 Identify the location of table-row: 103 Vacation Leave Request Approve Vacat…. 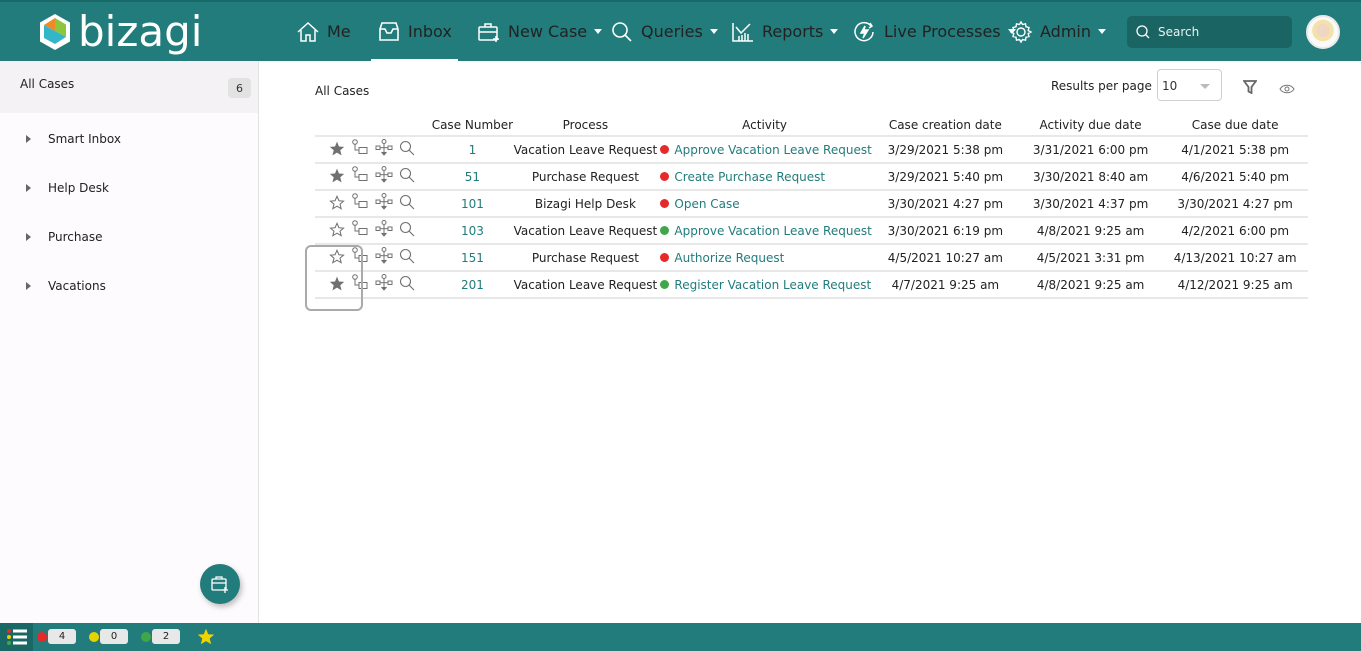
(811, 231).